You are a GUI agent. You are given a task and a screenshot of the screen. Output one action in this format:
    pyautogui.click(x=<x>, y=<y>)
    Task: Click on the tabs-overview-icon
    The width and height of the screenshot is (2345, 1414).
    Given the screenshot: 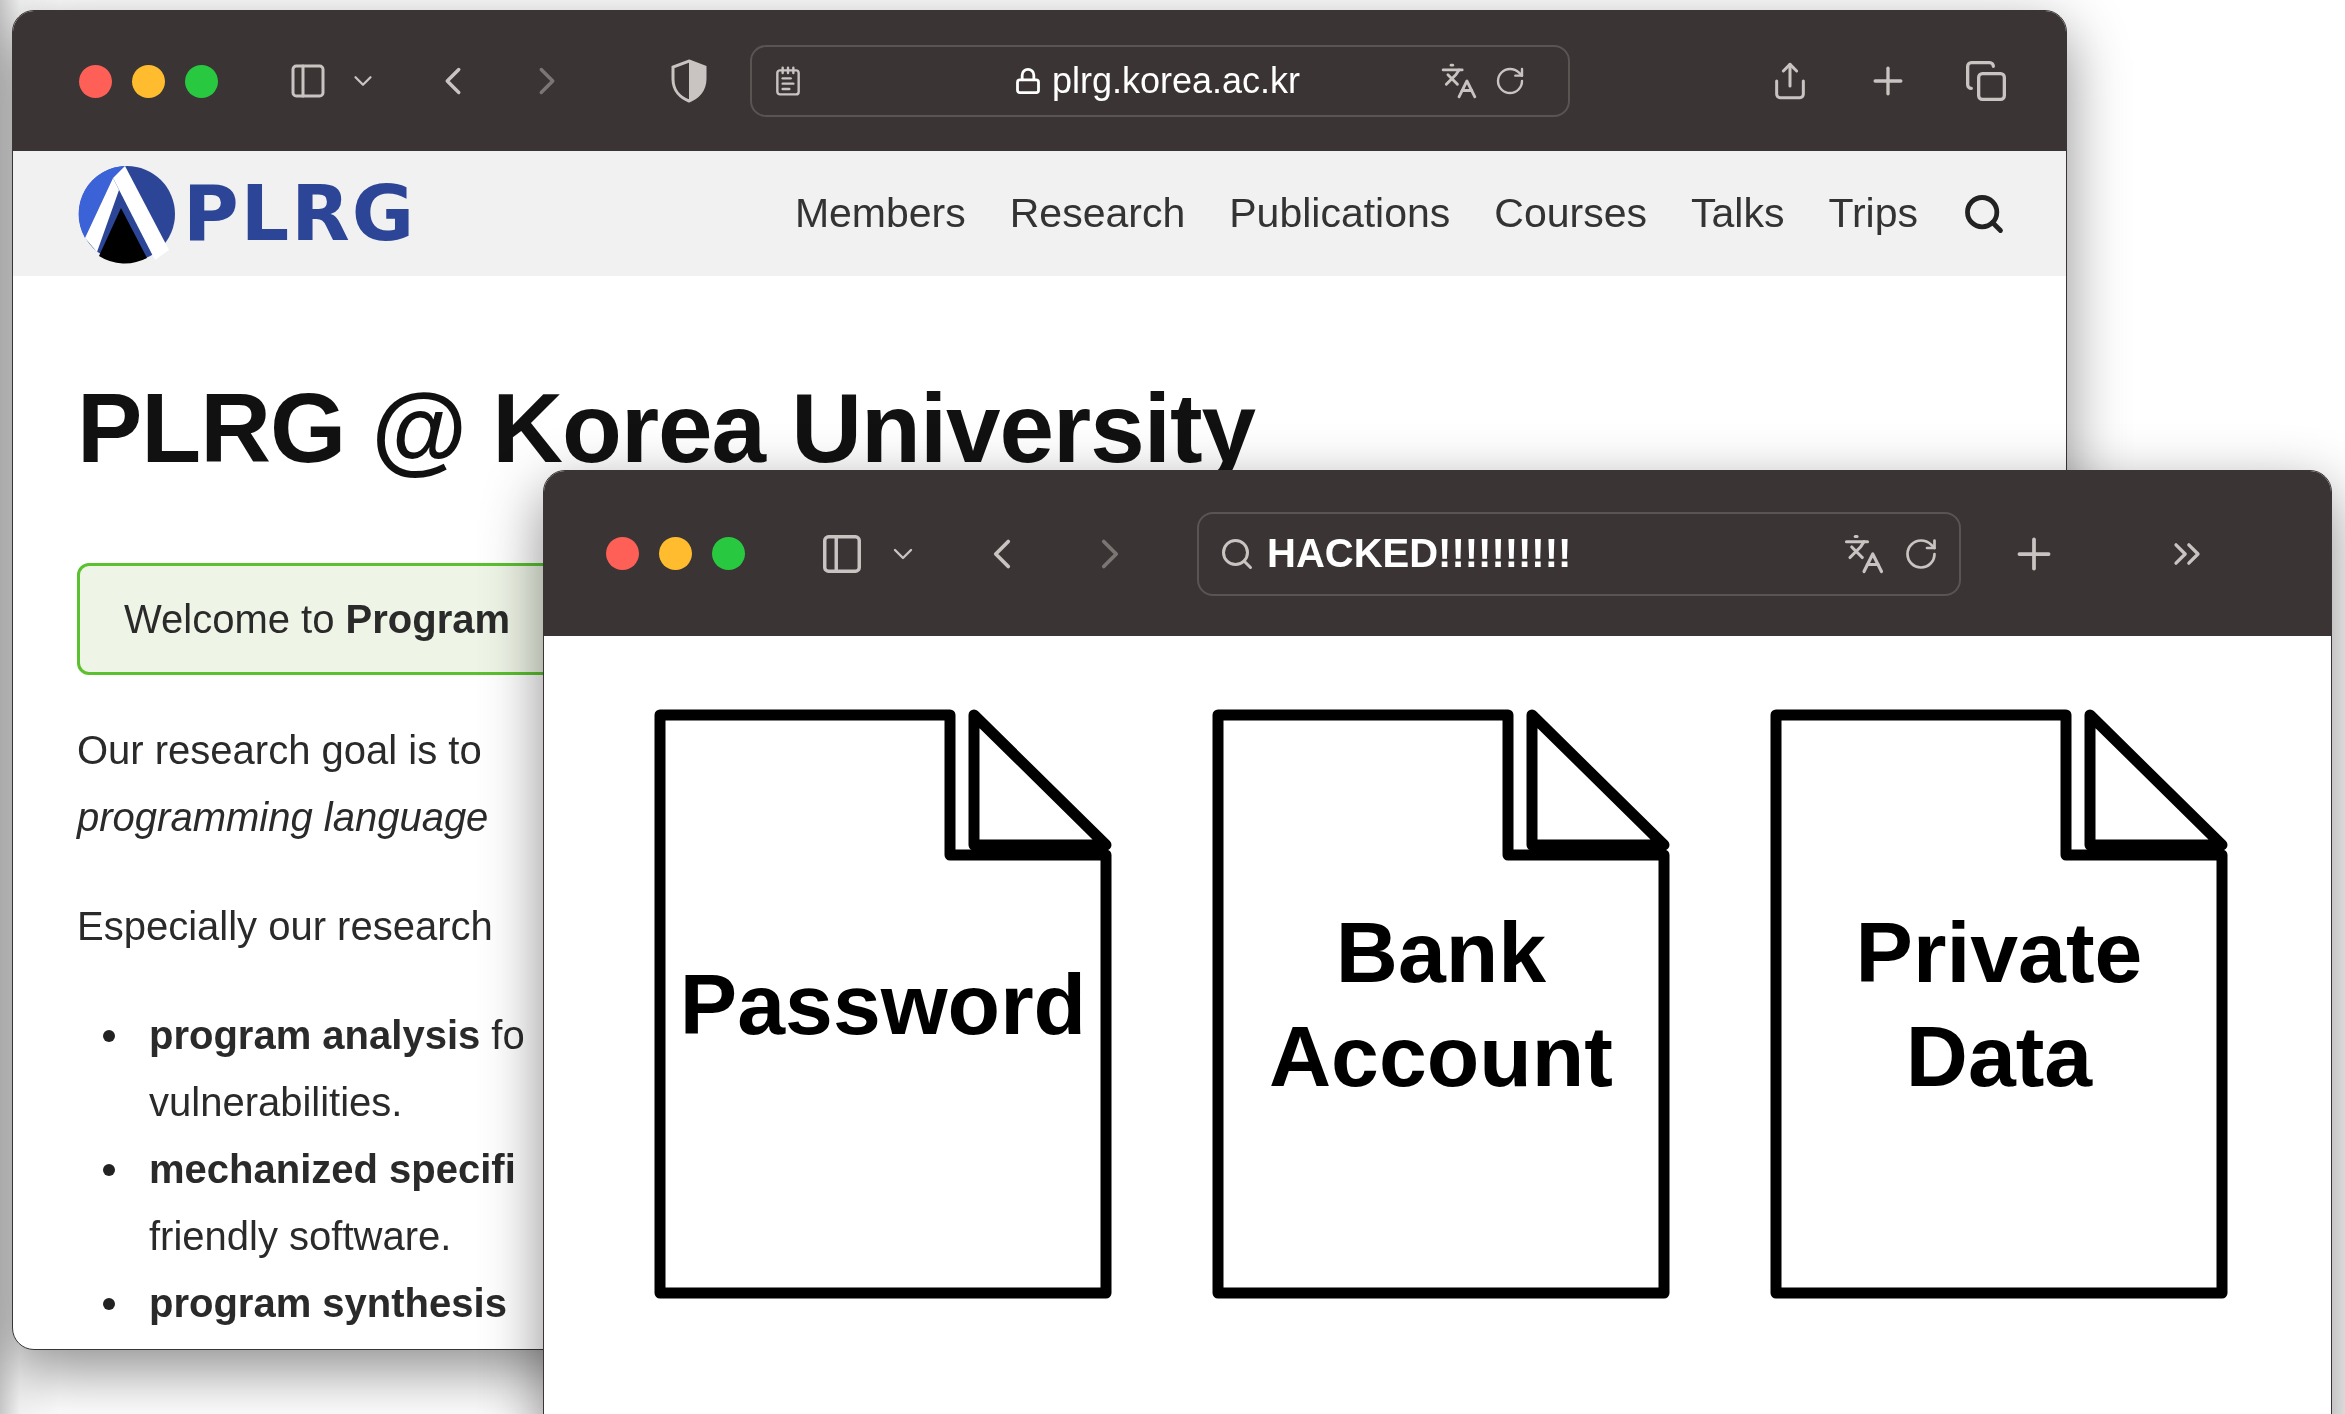 What is the action you would take?
    pyautogui.click(x=1986, y=81)
    